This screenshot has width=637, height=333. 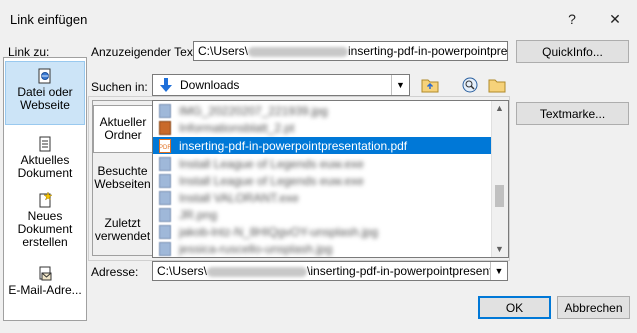 I want to click on list-item: Install VALORANT.exe, so click(x=322, y=197).